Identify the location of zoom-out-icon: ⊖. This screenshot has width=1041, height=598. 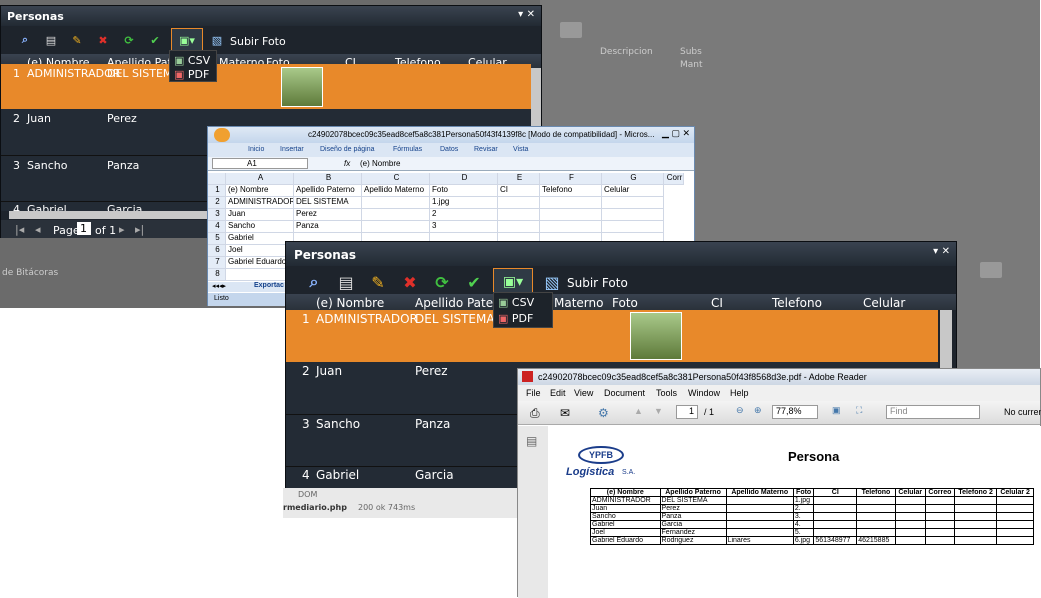
(740, 410).